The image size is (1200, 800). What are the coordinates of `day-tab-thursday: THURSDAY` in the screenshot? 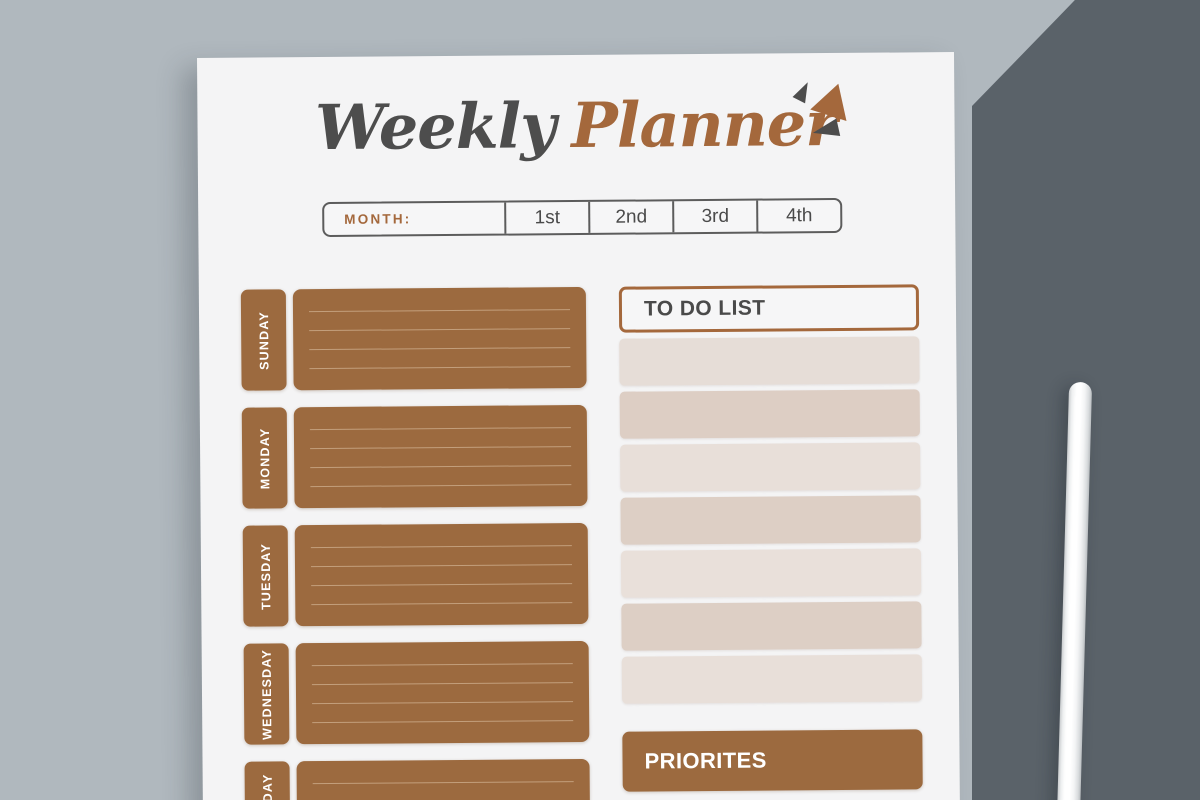 It's located at (267, 780).